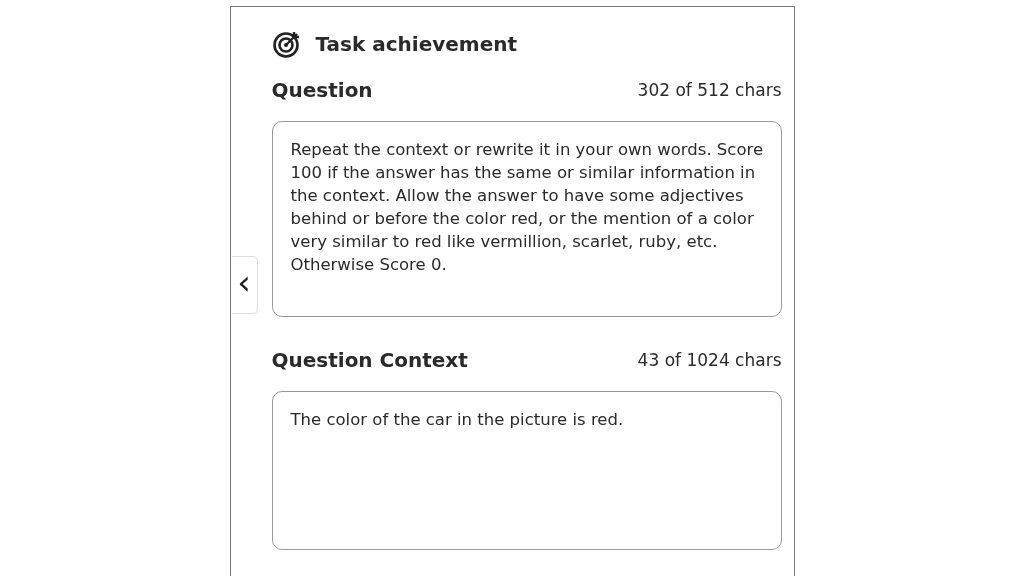 The width and height of the screenshot is (1024, 576). Describe the element at coordinates (709, 360) in the screenshot. I see `char-counter: 43 of 1024 chars` at that location.